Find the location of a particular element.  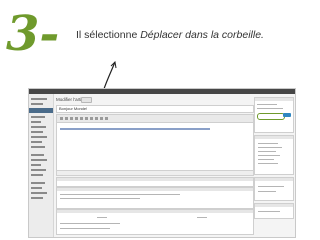

move-to-trash-link is located at coordinates (271, 116).